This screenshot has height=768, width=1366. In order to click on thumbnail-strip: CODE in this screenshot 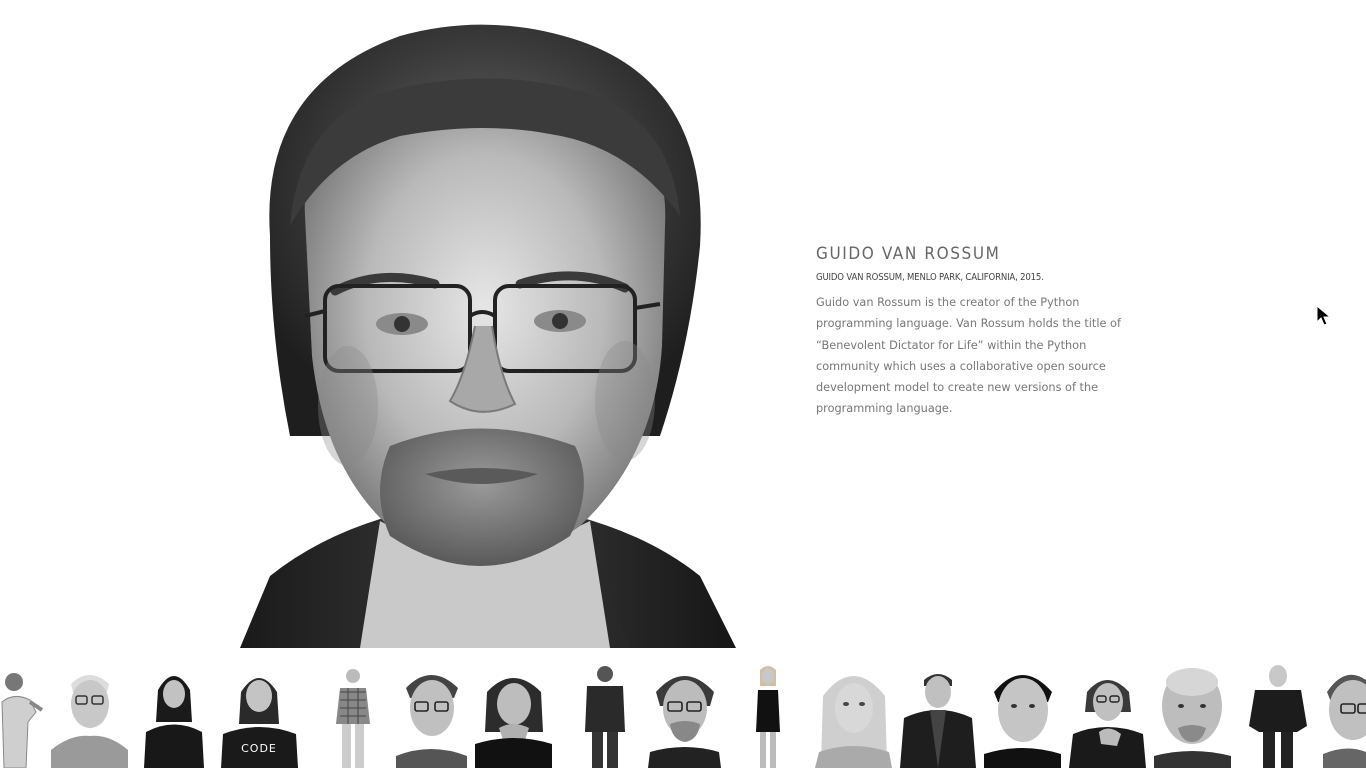, I will do `click(683, 715)`.